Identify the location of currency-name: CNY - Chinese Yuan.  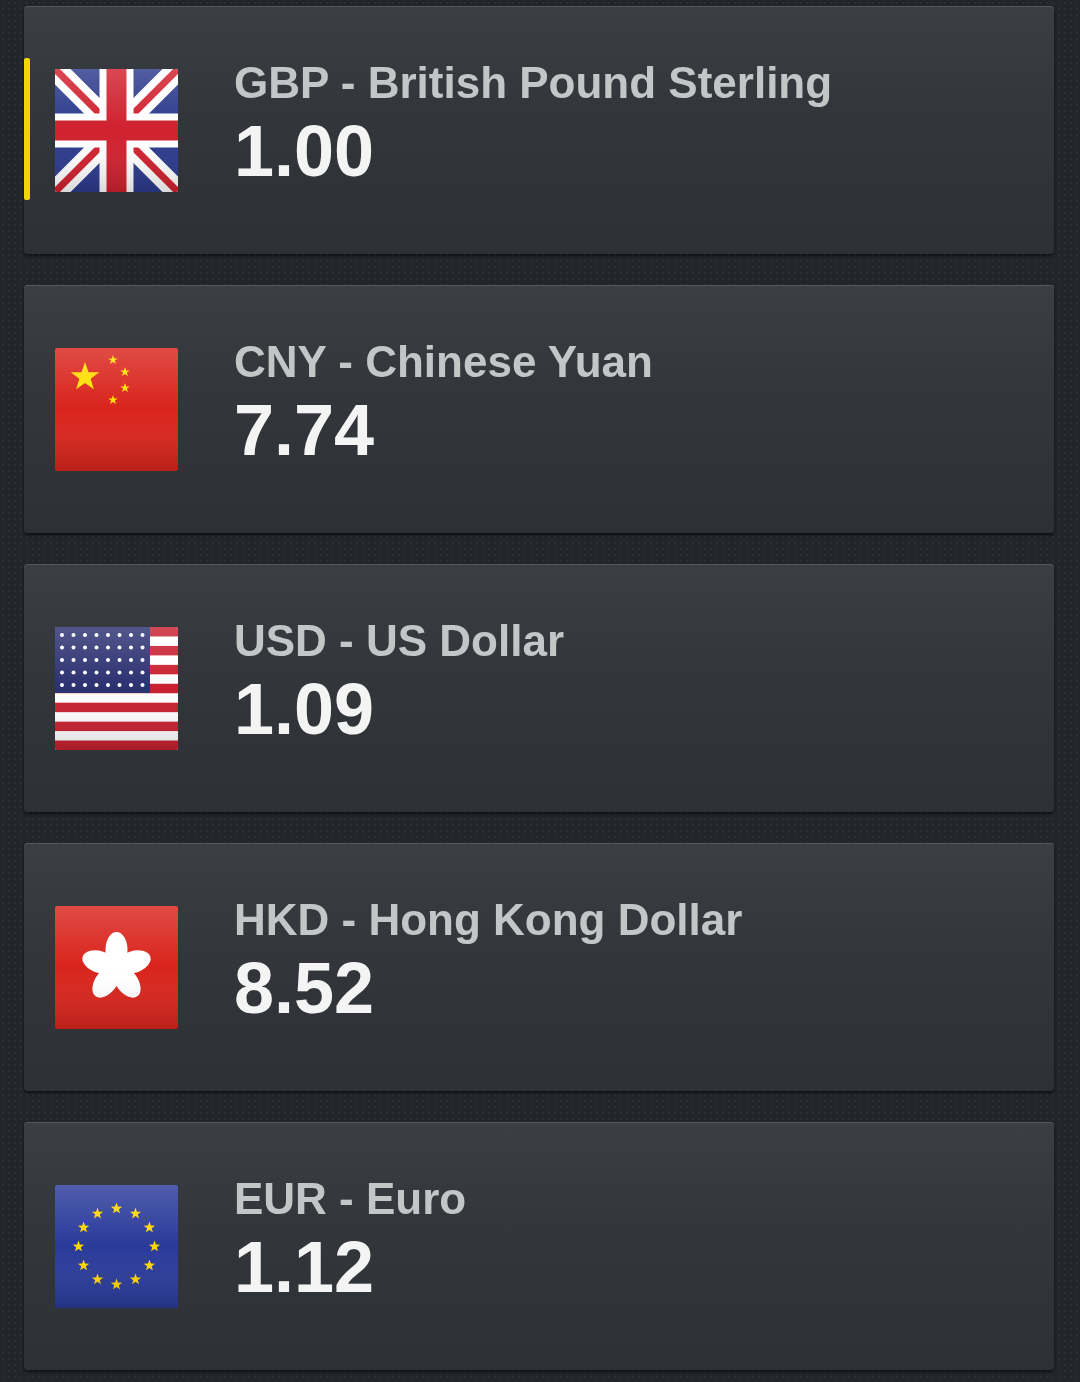
(443, 362).